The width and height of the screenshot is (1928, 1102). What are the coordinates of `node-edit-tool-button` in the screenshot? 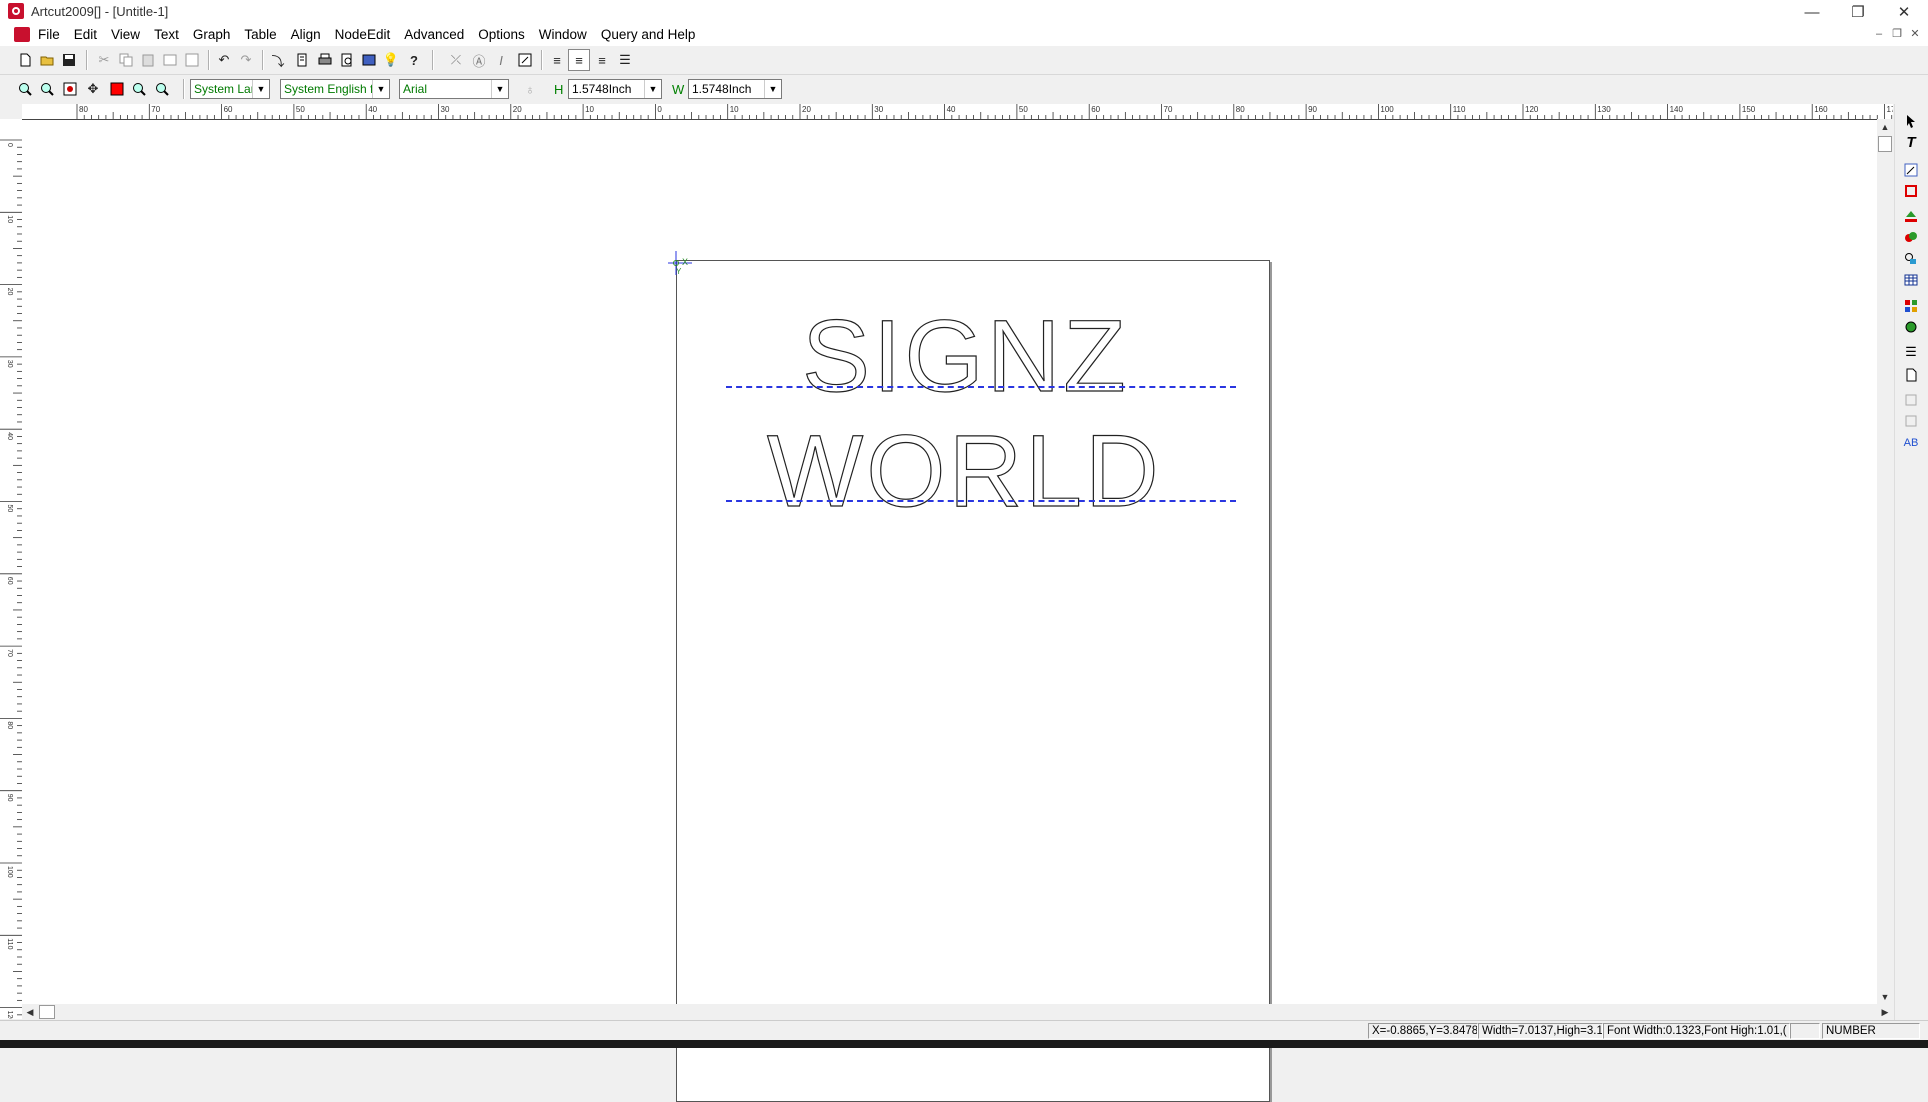 It's located at (1911, 170).